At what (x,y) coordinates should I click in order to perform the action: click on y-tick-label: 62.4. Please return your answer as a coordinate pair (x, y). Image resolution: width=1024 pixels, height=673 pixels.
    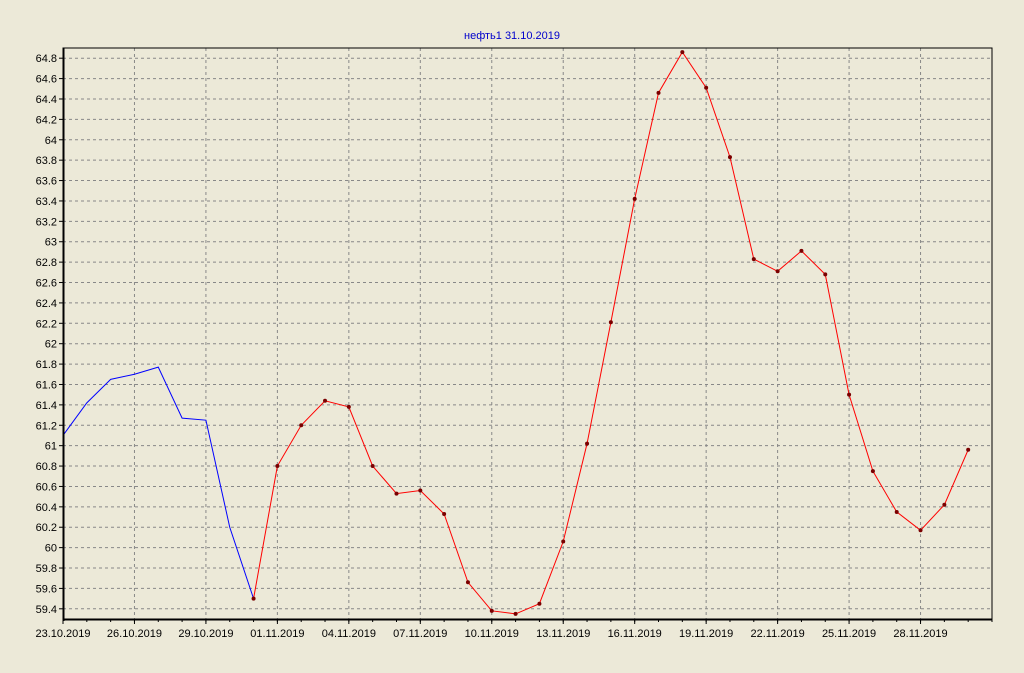
    Looking at the image, I should click on (46, 304).